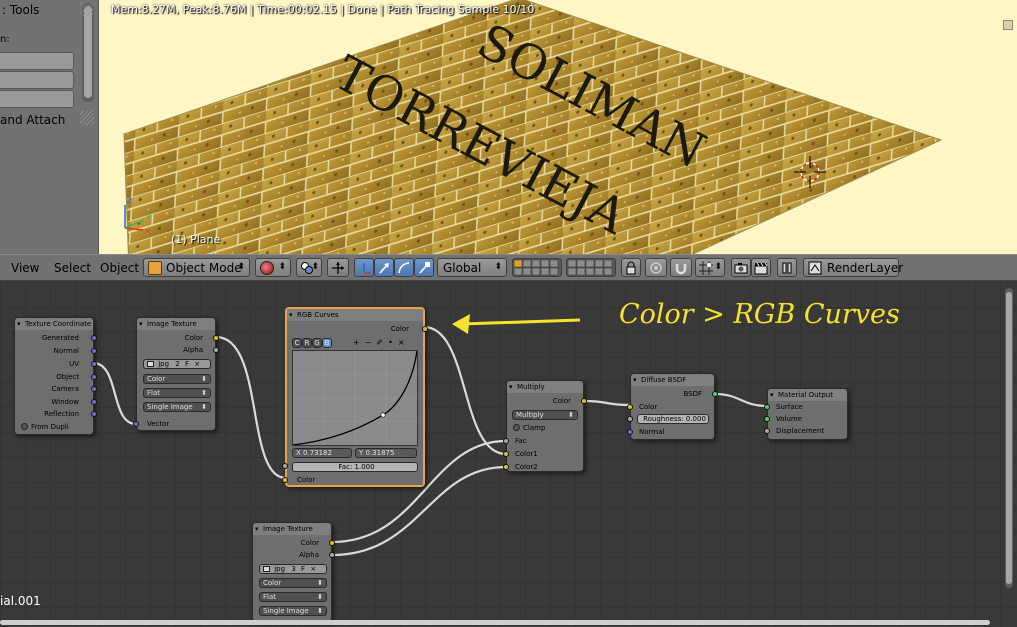 This screenshot has height=627, width=1017. What do you see at coordinates (673, 419) in the screenshot?
I see `roughness-field: Roughness: 0.000` at bounding box center [673, 419].